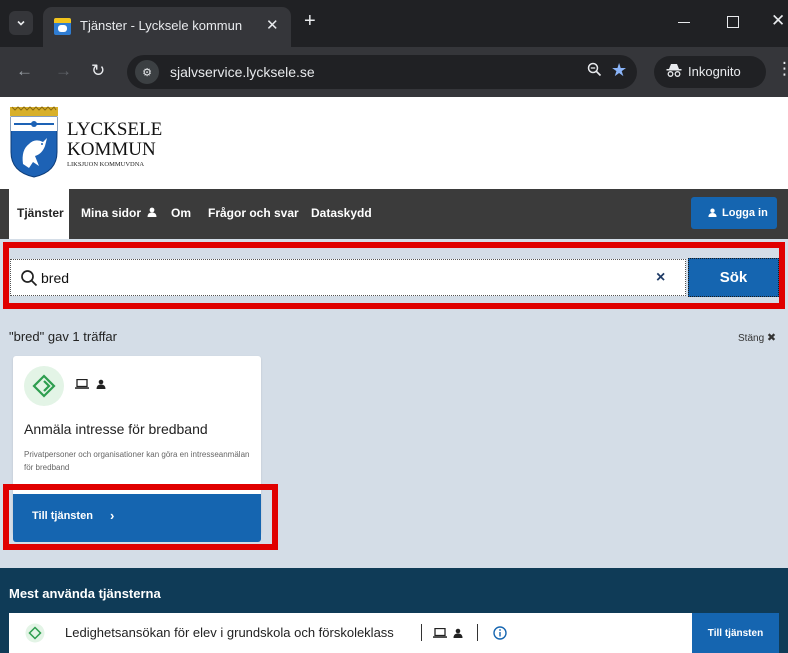  Describe the element at coordinates (161, 25) in the screenshot. I see `tab-title: Tjänster - Lycksele kommun` at that location.